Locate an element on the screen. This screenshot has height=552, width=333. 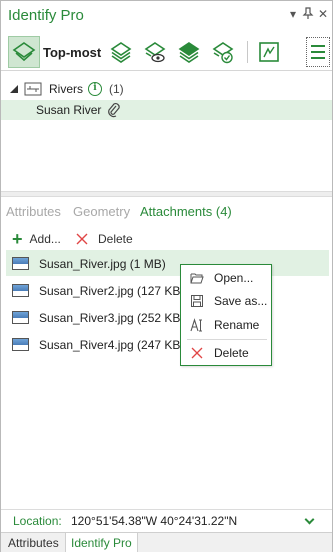
chevron-down-icon is located at coordinates (309, 519).